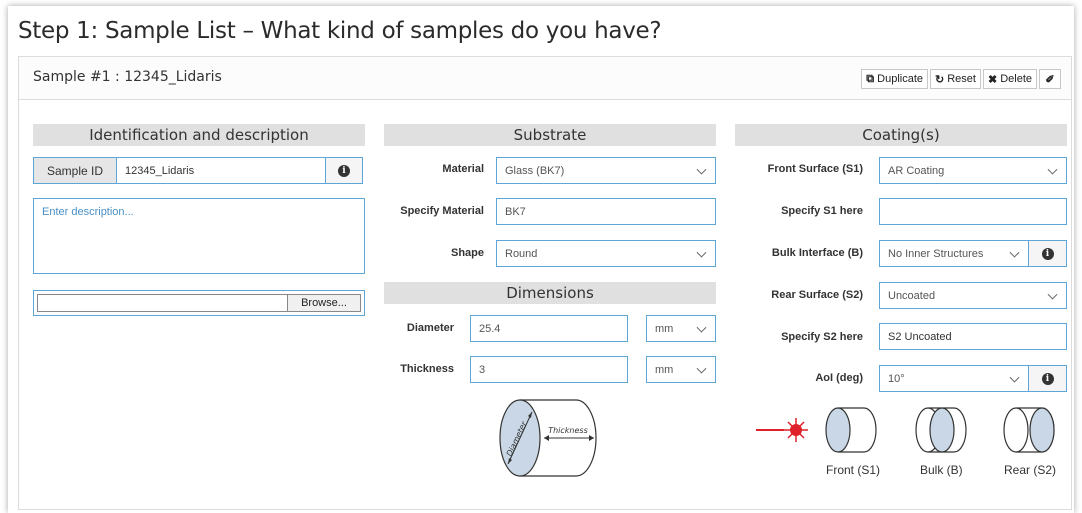 The height and width of the screenshot is (513, 1082). What do you see at coordinates (430, 328) in the screenshot?
I see `diameter-label: Diameter` at bounding box center [430, 328].